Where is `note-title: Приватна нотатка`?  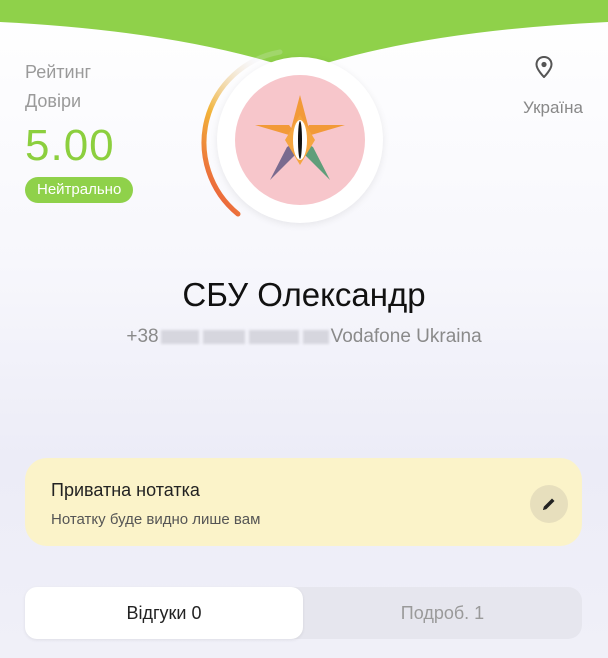 note-title: Приватна нотатка is located at coordinates (125, 490).